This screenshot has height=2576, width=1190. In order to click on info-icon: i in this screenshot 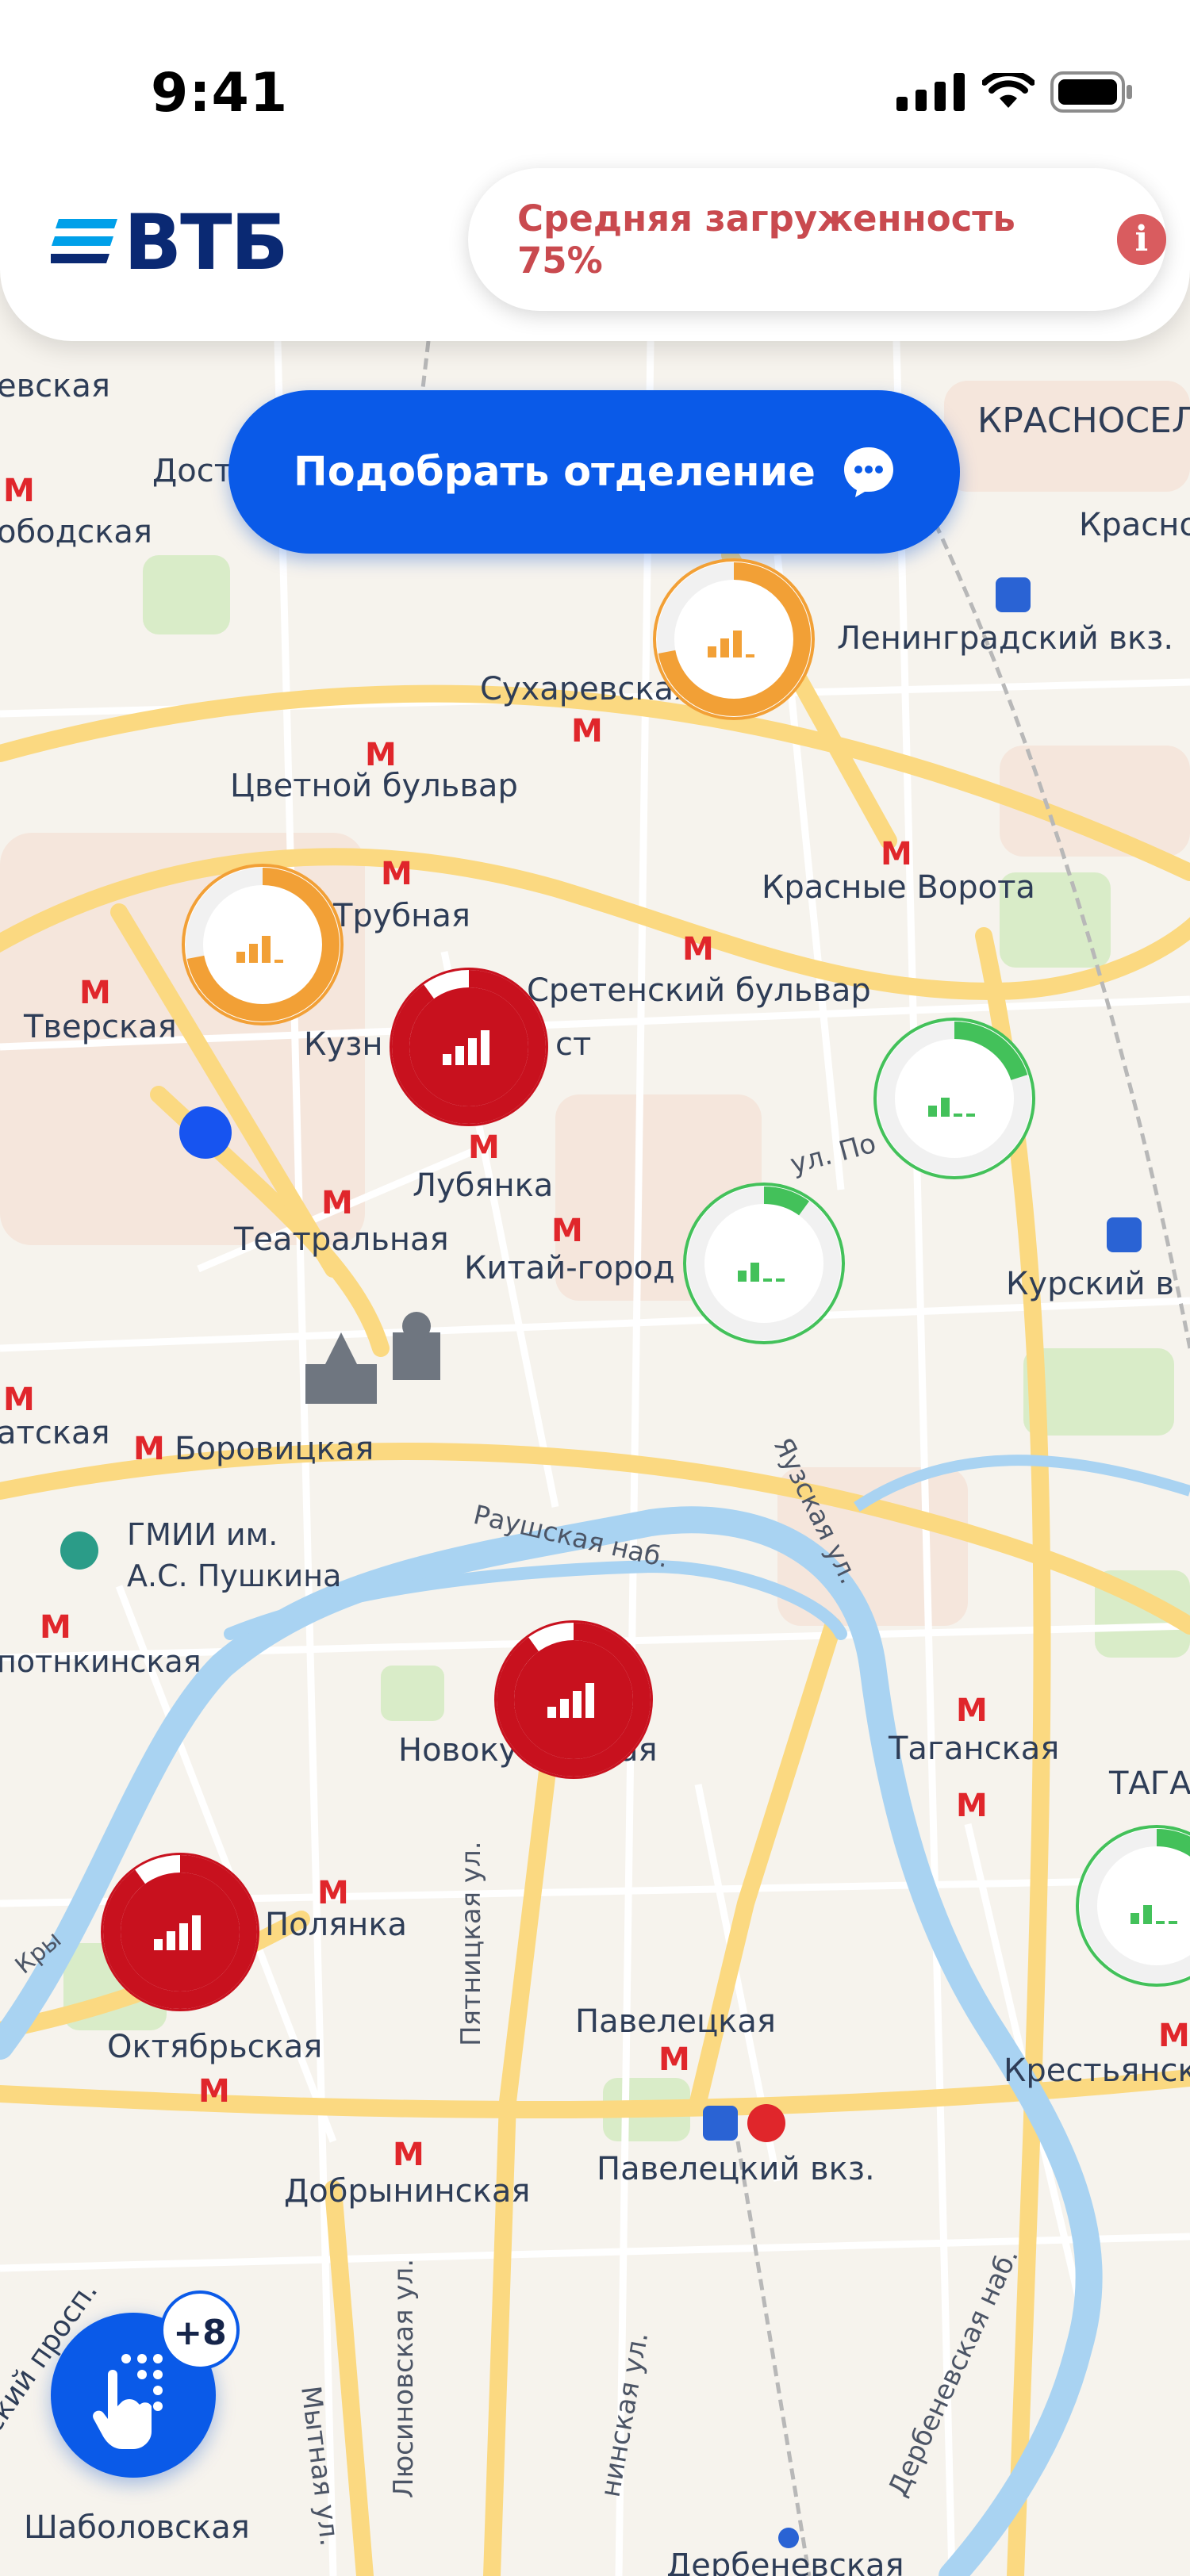, I will do `click(1141, 240)`.